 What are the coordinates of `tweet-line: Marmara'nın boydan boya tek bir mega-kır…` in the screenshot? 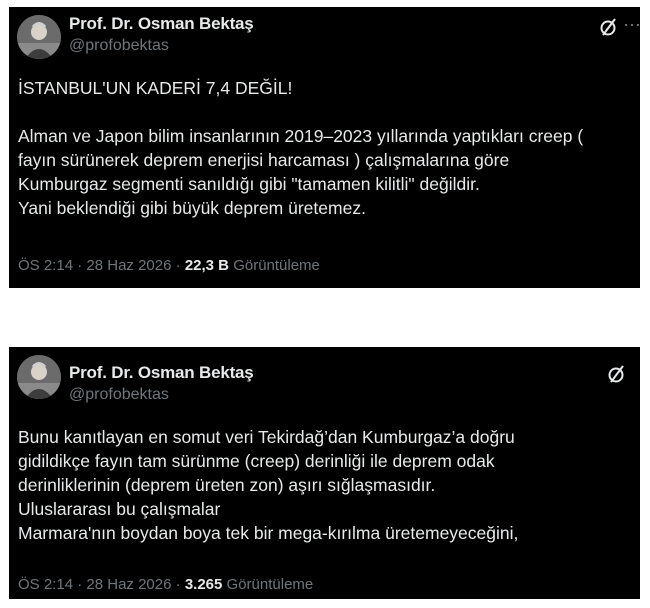 It's located at (268, 533).